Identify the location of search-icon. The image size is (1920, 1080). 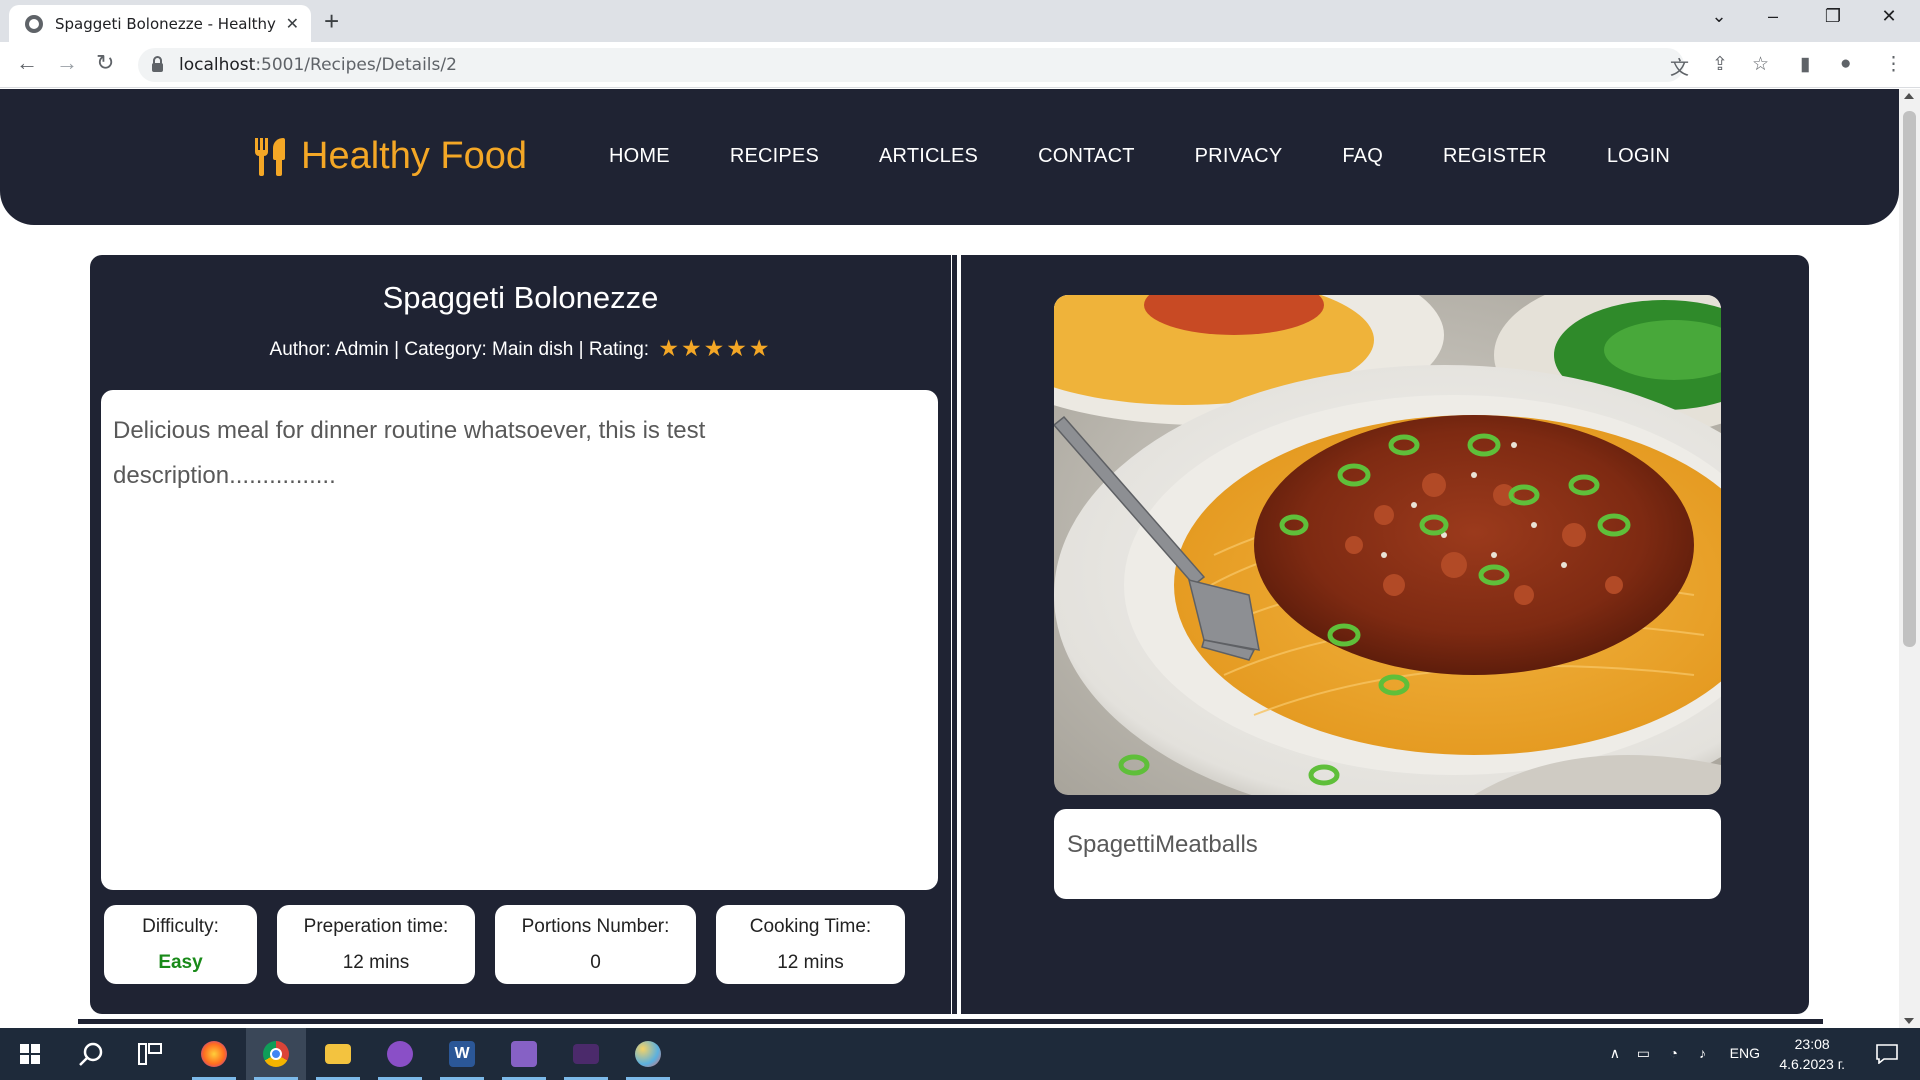
(91, 1054).